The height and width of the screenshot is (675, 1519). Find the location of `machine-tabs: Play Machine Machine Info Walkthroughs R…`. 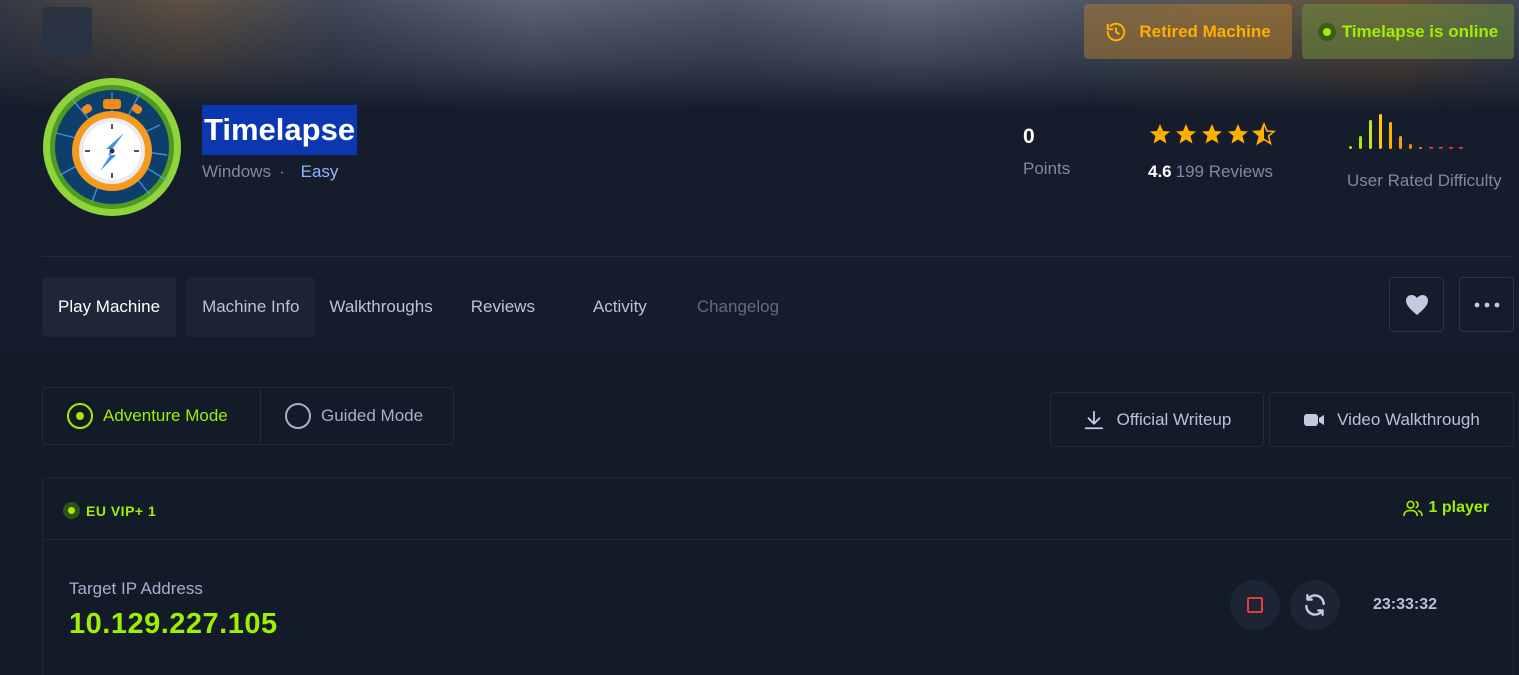

machine-tabs: Play Machine Machine Info Walkthroughs R… is located at coordinates (417, 307).